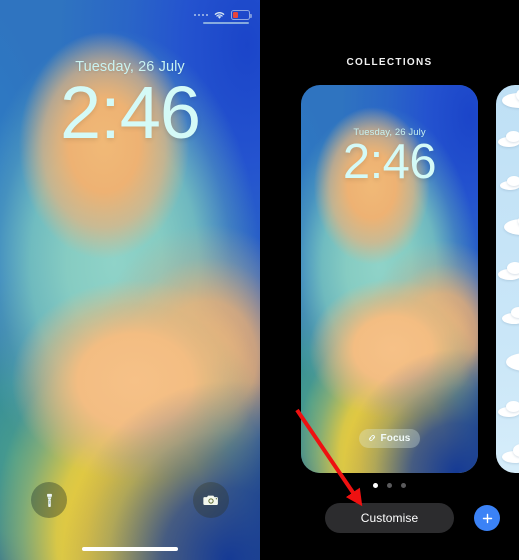  Describe the element at coordinates (395, 438) in the screenshot. I see `focus-pill-label: Focus` at that location.